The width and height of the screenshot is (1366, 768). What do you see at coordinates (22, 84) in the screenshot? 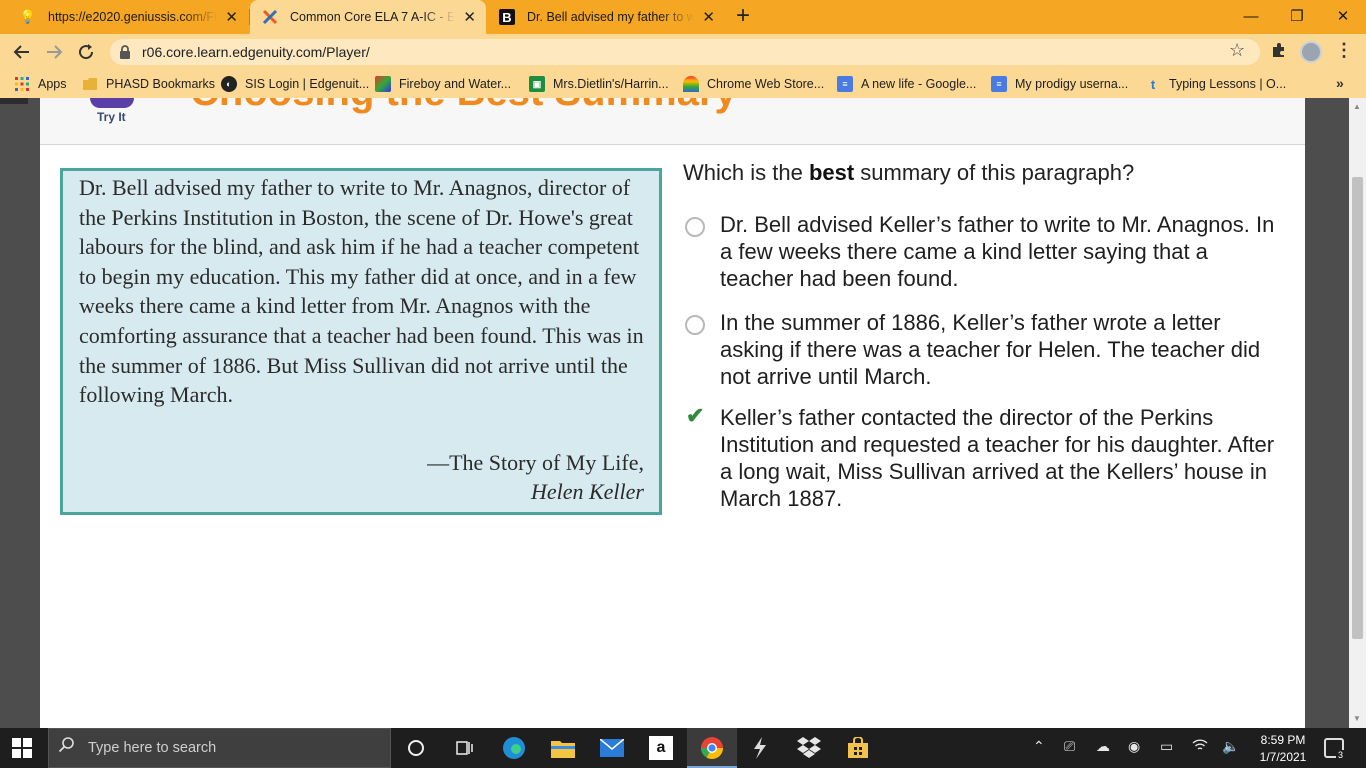
I see `apps-grid-icon` at bounding box center [22, 84].